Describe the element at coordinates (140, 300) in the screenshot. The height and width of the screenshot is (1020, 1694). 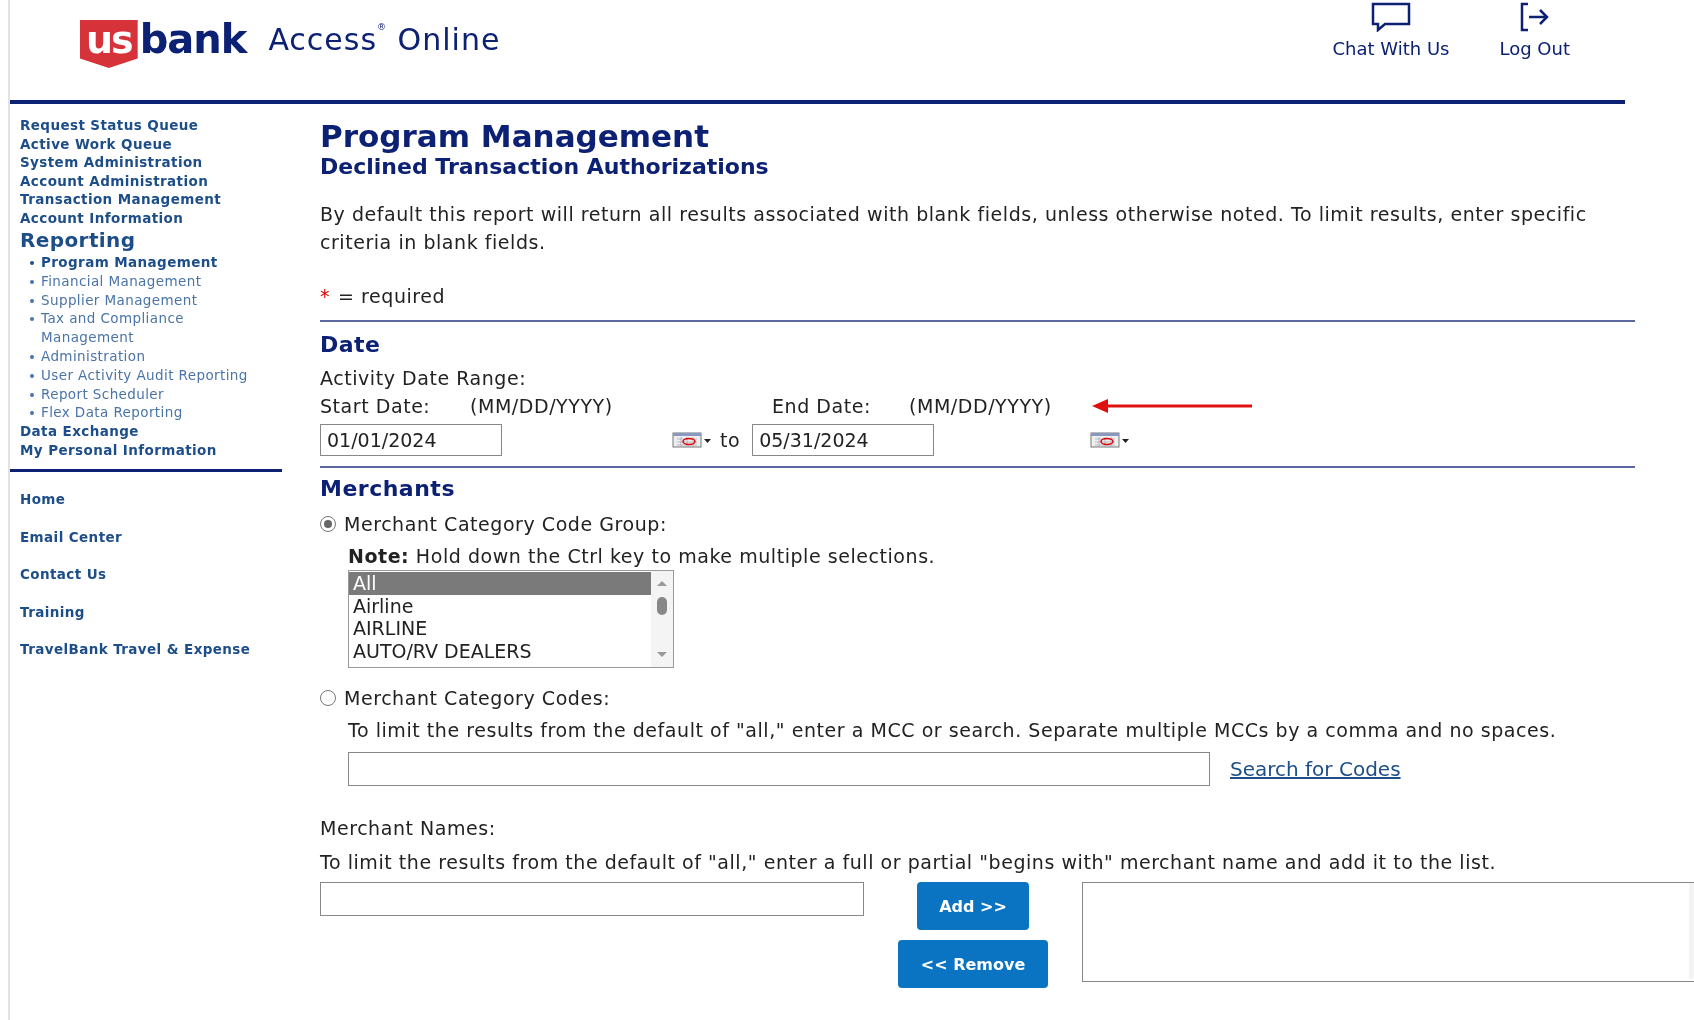
I see `nav-subitem: Supplier Management` at that location.